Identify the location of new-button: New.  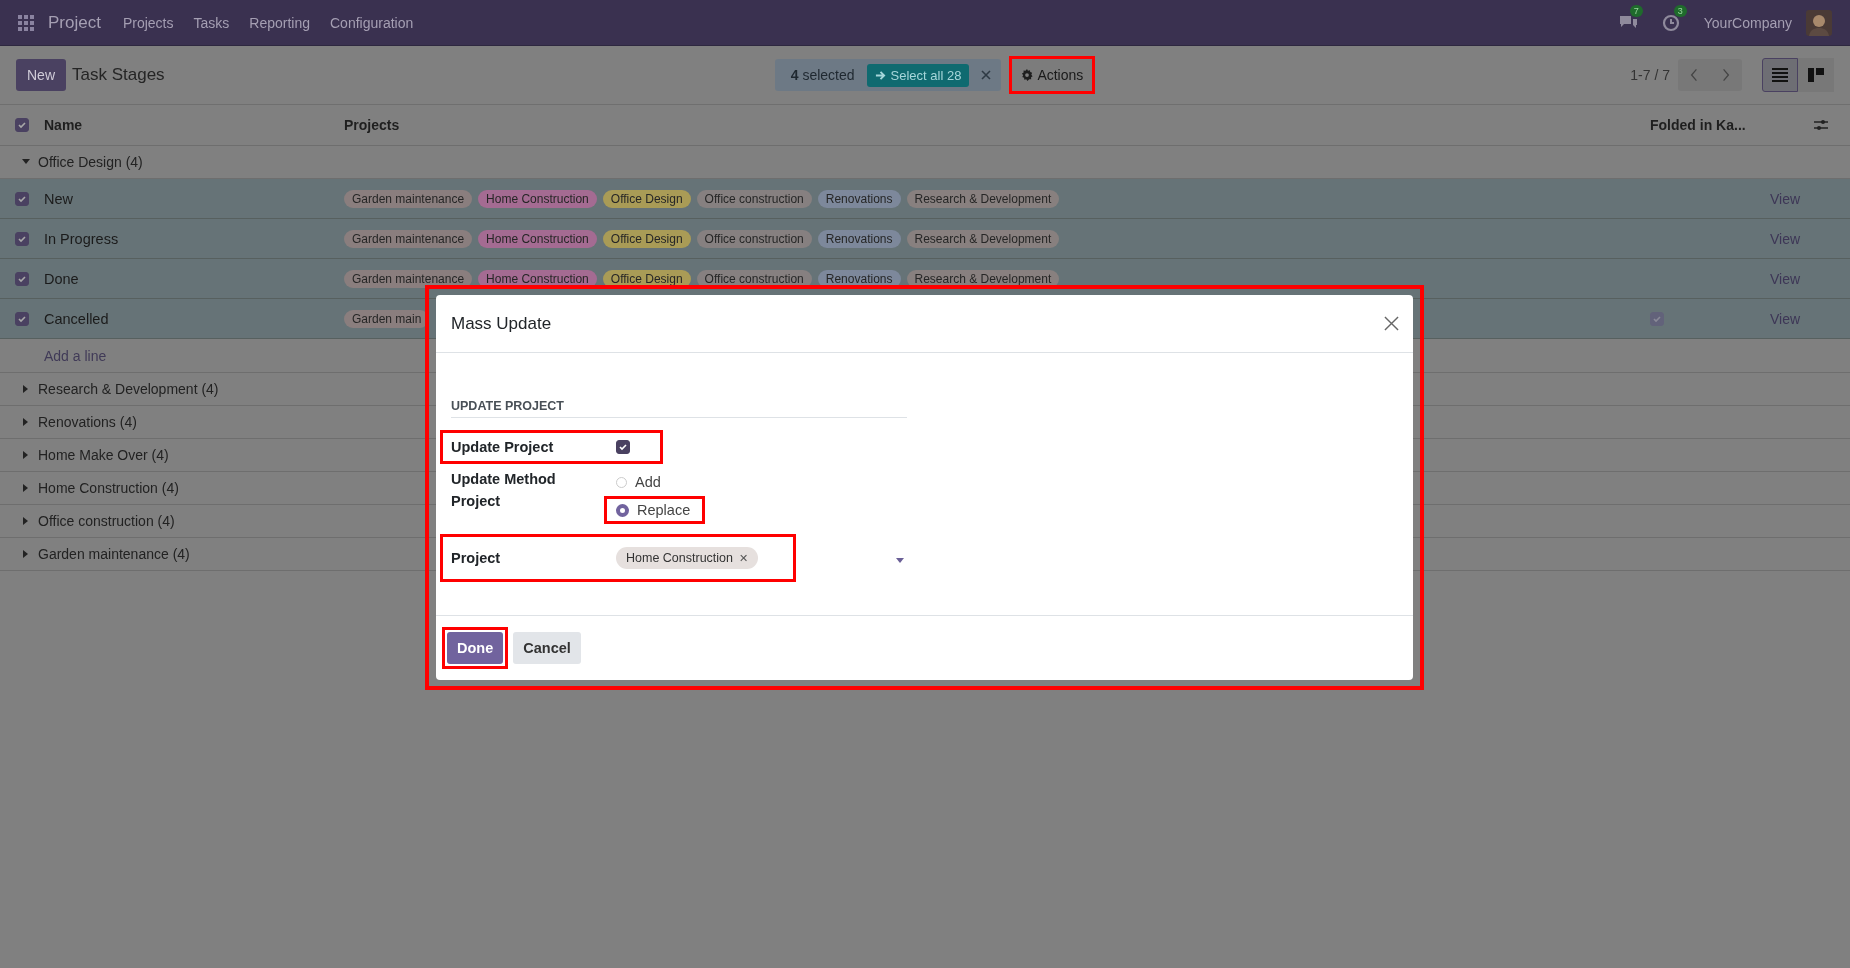
(41, 75).